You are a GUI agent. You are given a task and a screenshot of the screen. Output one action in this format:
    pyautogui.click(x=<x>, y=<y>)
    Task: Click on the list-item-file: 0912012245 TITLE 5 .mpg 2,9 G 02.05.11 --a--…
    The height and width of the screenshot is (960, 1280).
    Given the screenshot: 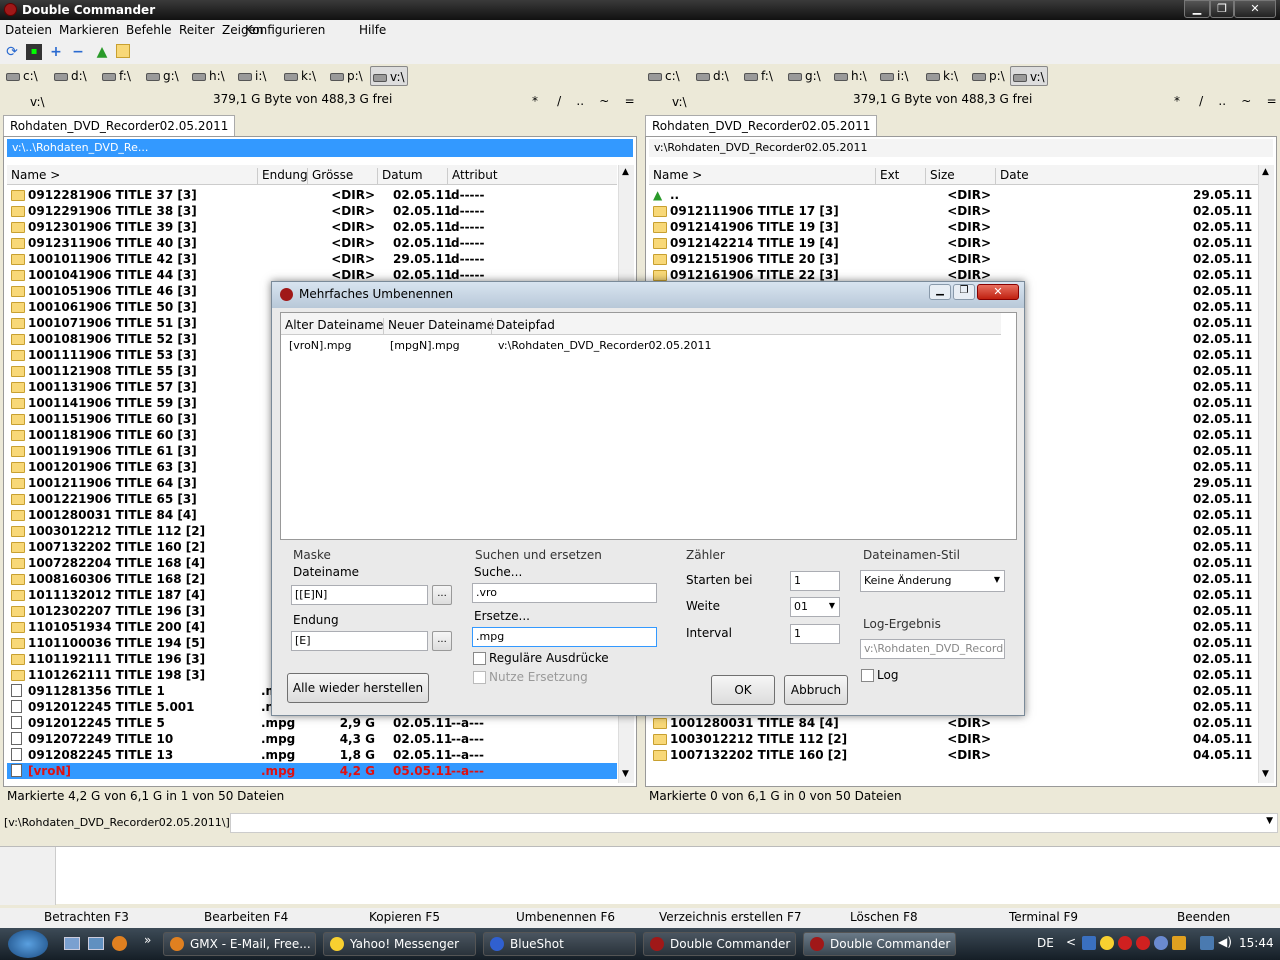 What is the action you would take?
    pyautogui.click(x=312, y=723)
    